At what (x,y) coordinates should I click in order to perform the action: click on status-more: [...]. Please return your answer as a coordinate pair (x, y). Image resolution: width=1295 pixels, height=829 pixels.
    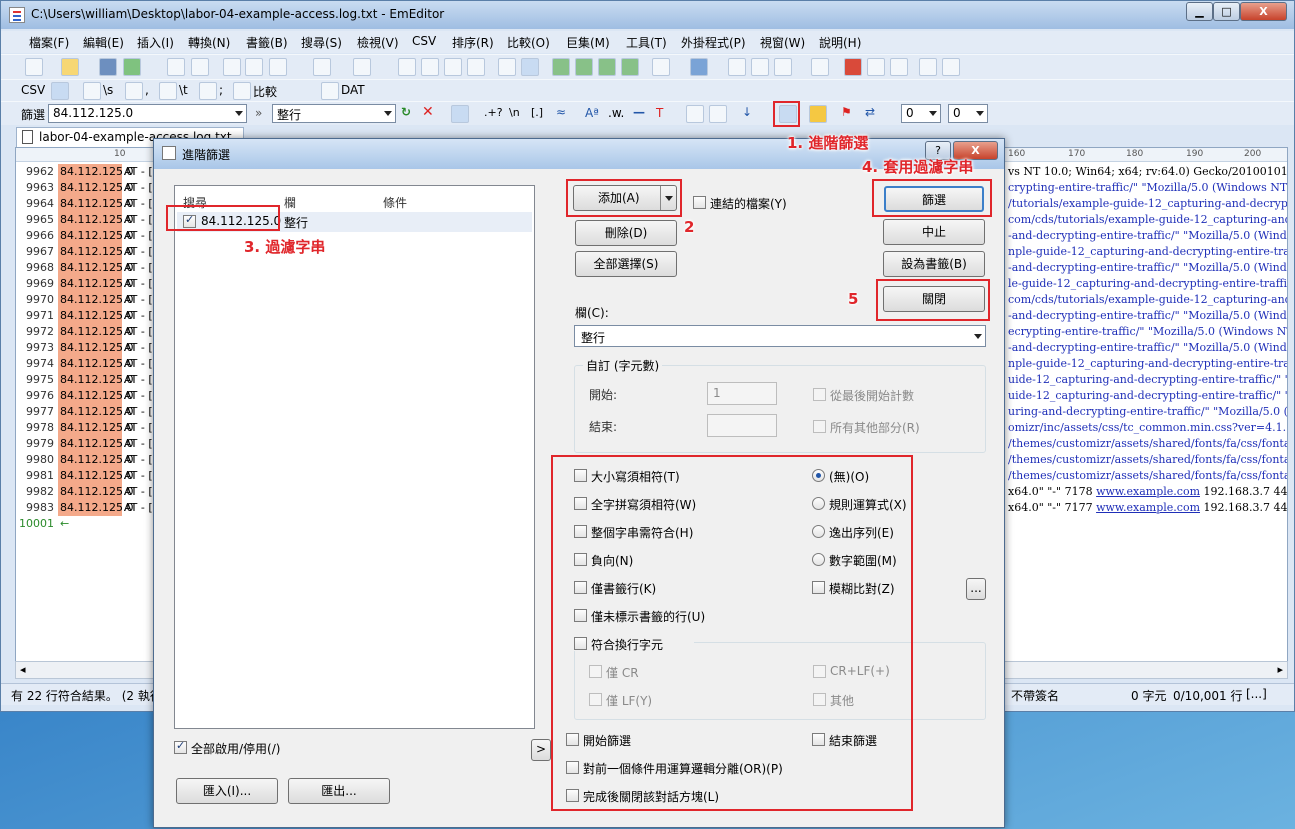
    Looking at the image, I should click on (1256, 694).